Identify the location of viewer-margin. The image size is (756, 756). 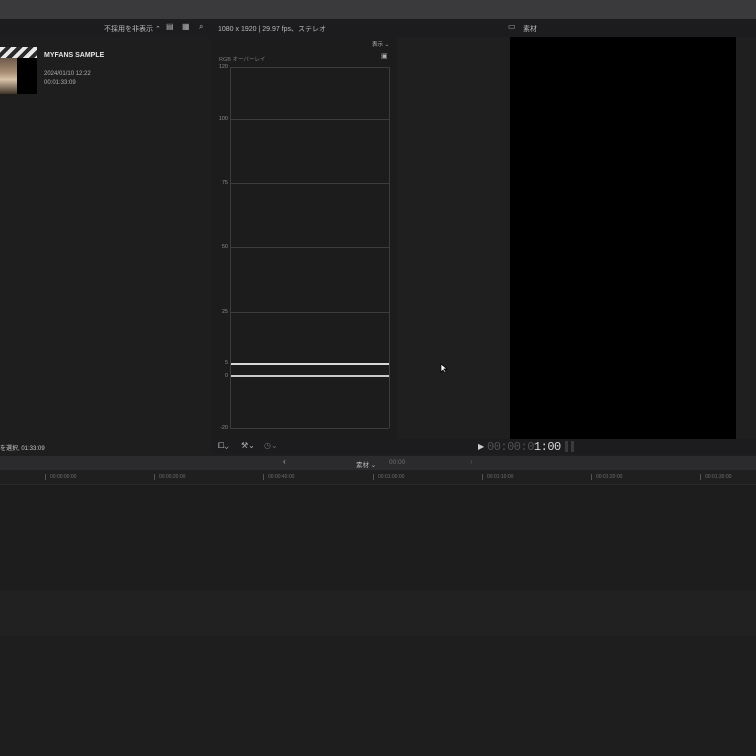
(453, 238).